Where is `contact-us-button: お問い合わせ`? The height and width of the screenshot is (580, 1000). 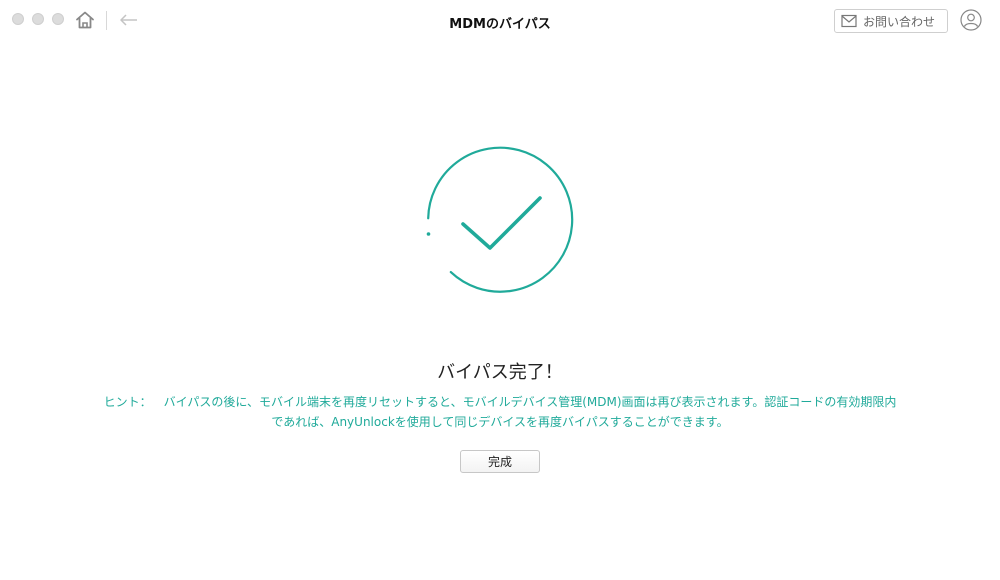
contact-us-button: お問い合わせ is located at coordinates (891, 21).